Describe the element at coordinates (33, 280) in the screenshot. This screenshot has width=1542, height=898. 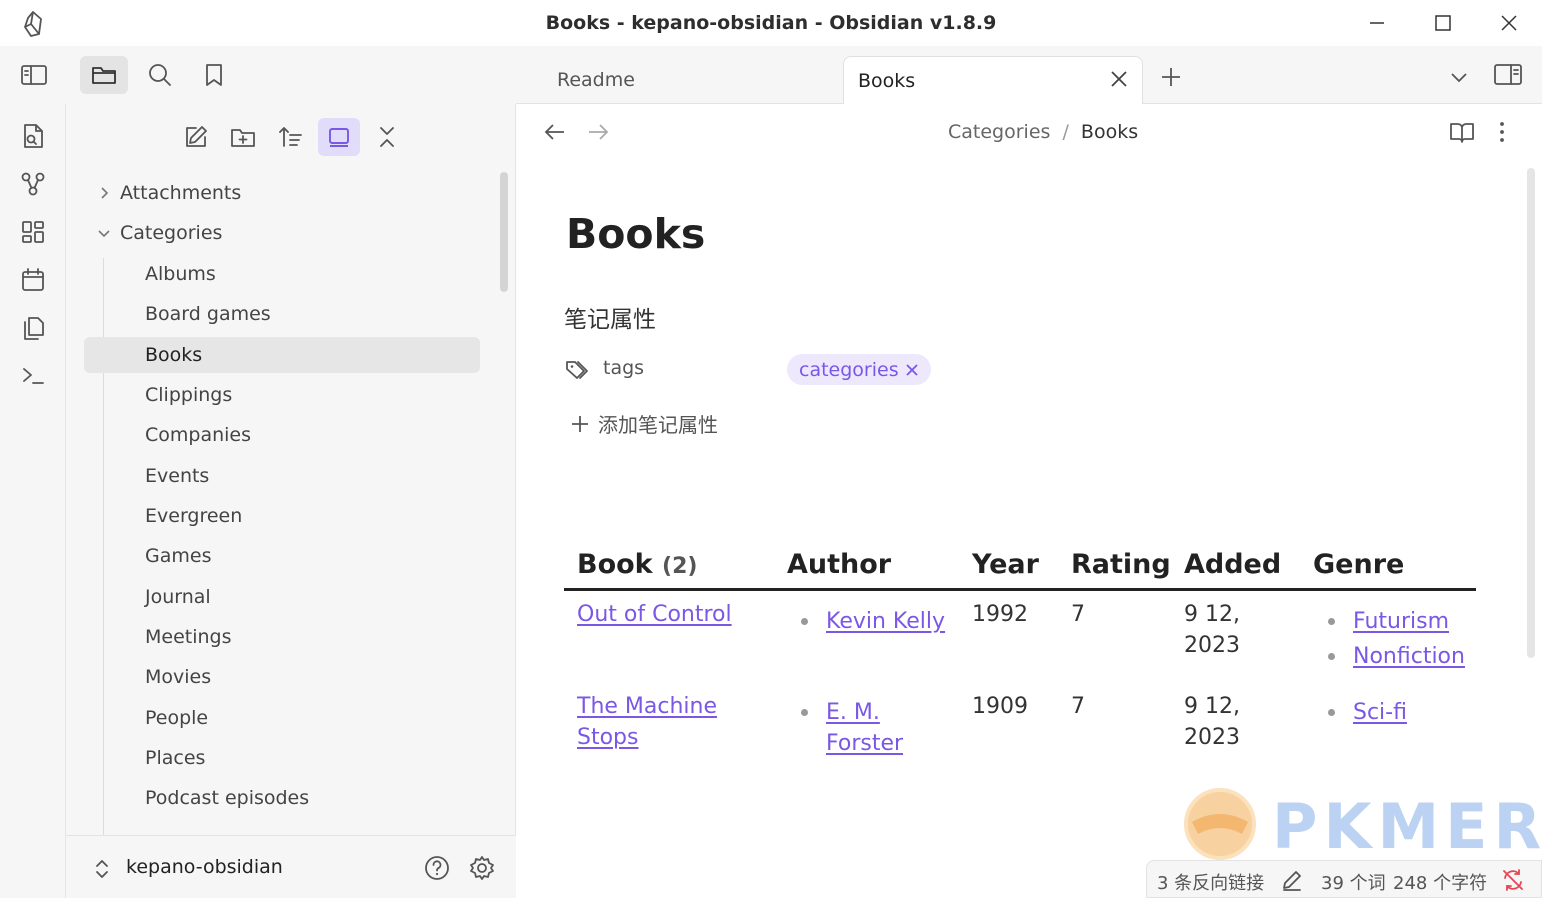
I see `open-daily-note-button` at that location.